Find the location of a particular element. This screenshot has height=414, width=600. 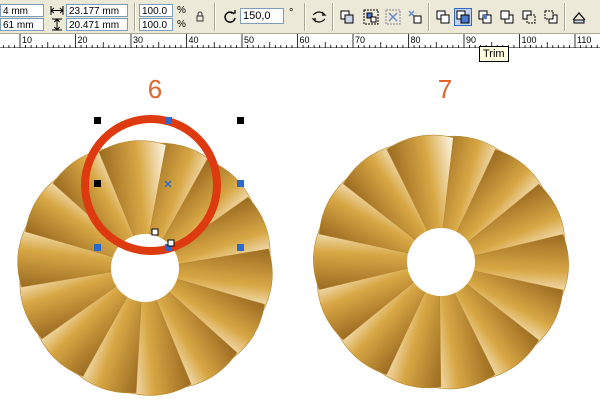

front-minus-back-icon is located at coordinates (529, 17).